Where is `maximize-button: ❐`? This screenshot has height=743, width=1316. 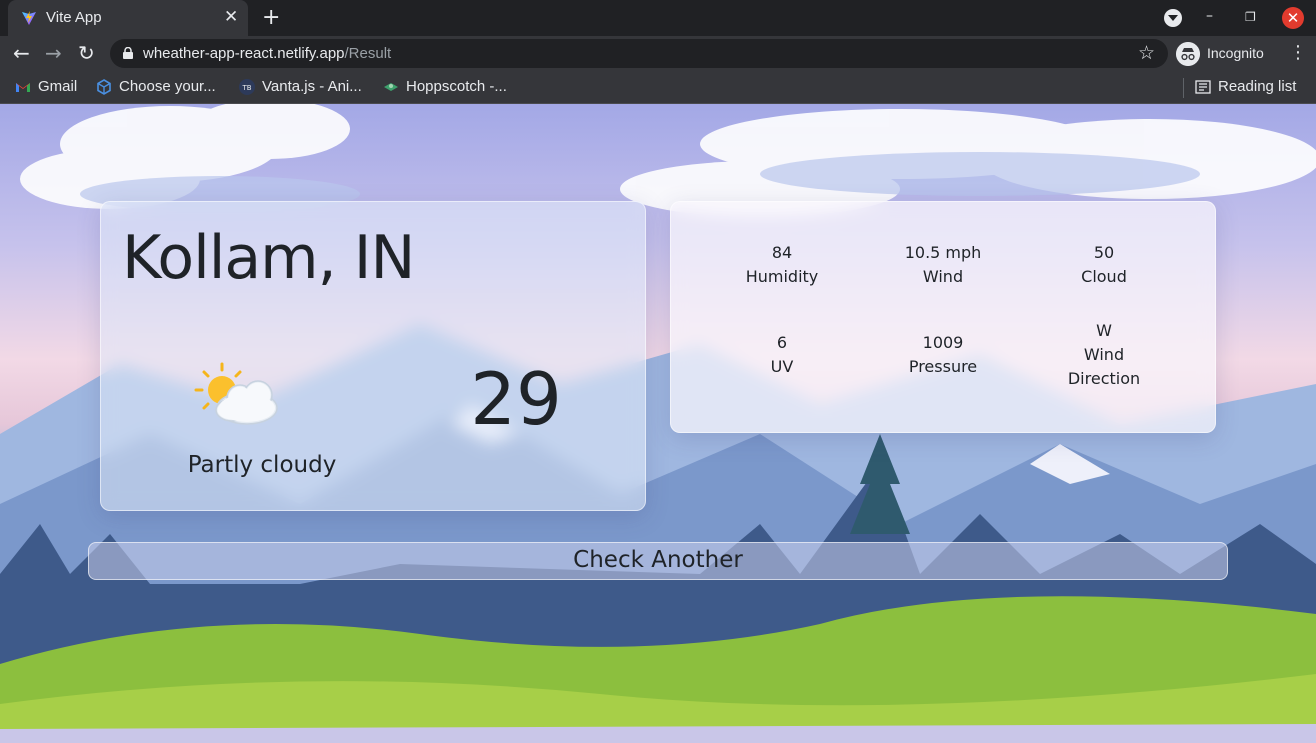 maximize-button: ❐ is located at coordinates (1250, 17).